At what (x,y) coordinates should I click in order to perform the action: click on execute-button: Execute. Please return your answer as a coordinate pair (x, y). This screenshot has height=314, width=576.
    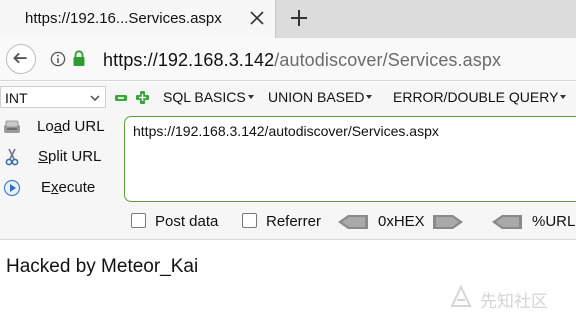
    Looking at the image, I should click on (58, 188).